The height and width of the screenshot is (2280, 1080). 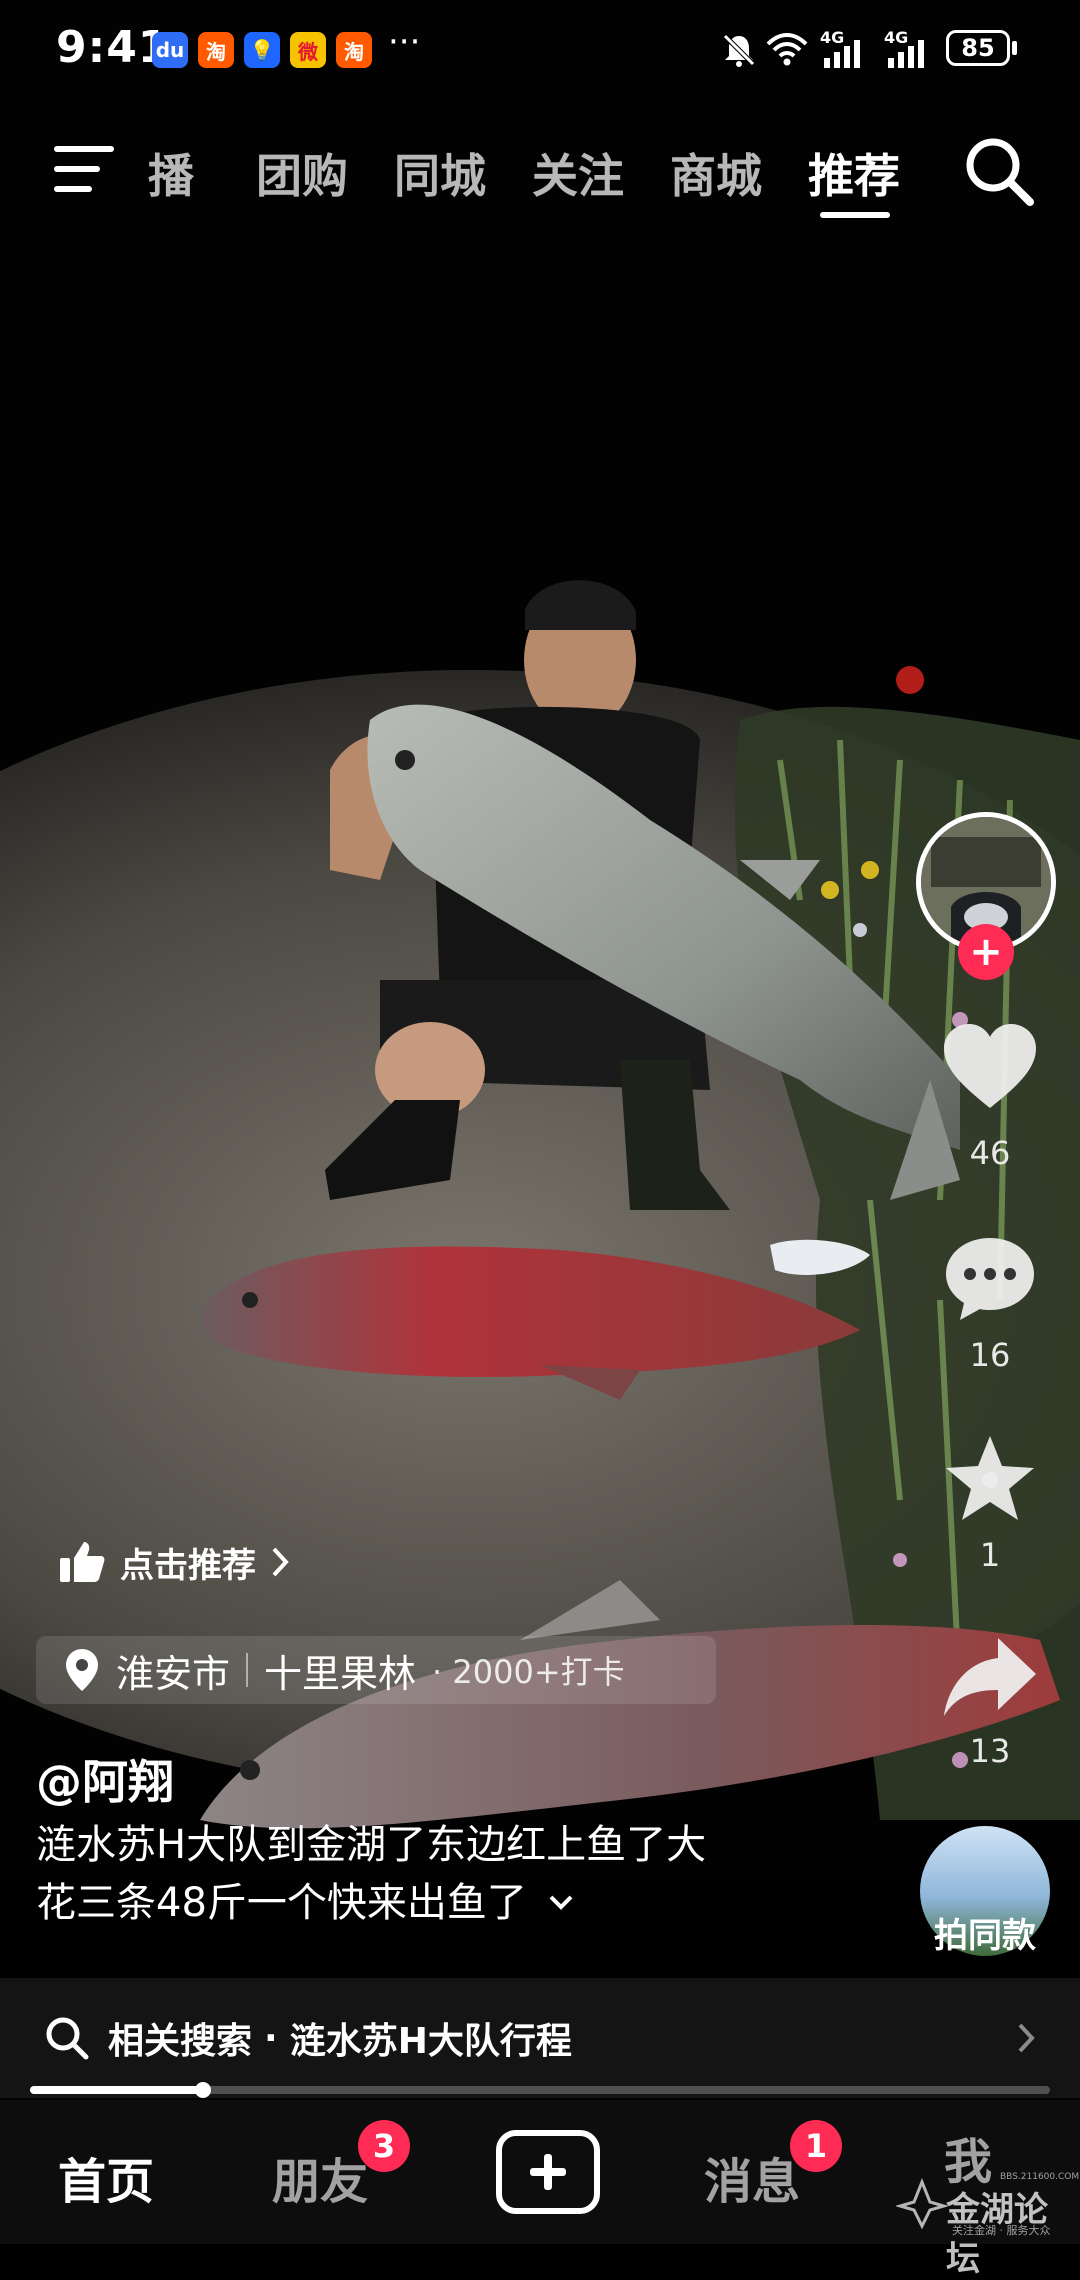 What do you see at coordinates (180, 2041) in the screenshot?
I see `related-search-prefix: 相关搜索` at bounding box center [180, 2041].